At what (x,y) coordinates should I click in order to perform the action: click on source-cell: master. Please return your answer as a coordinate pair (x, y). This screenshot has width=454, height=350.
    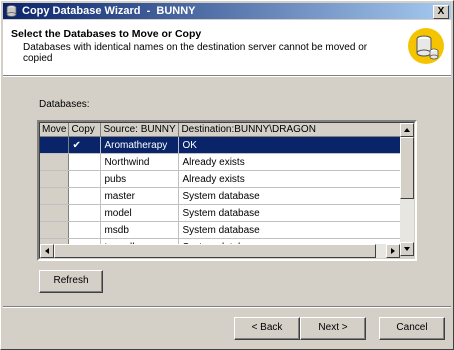
    Looking at the image, I should click on (140, 196).